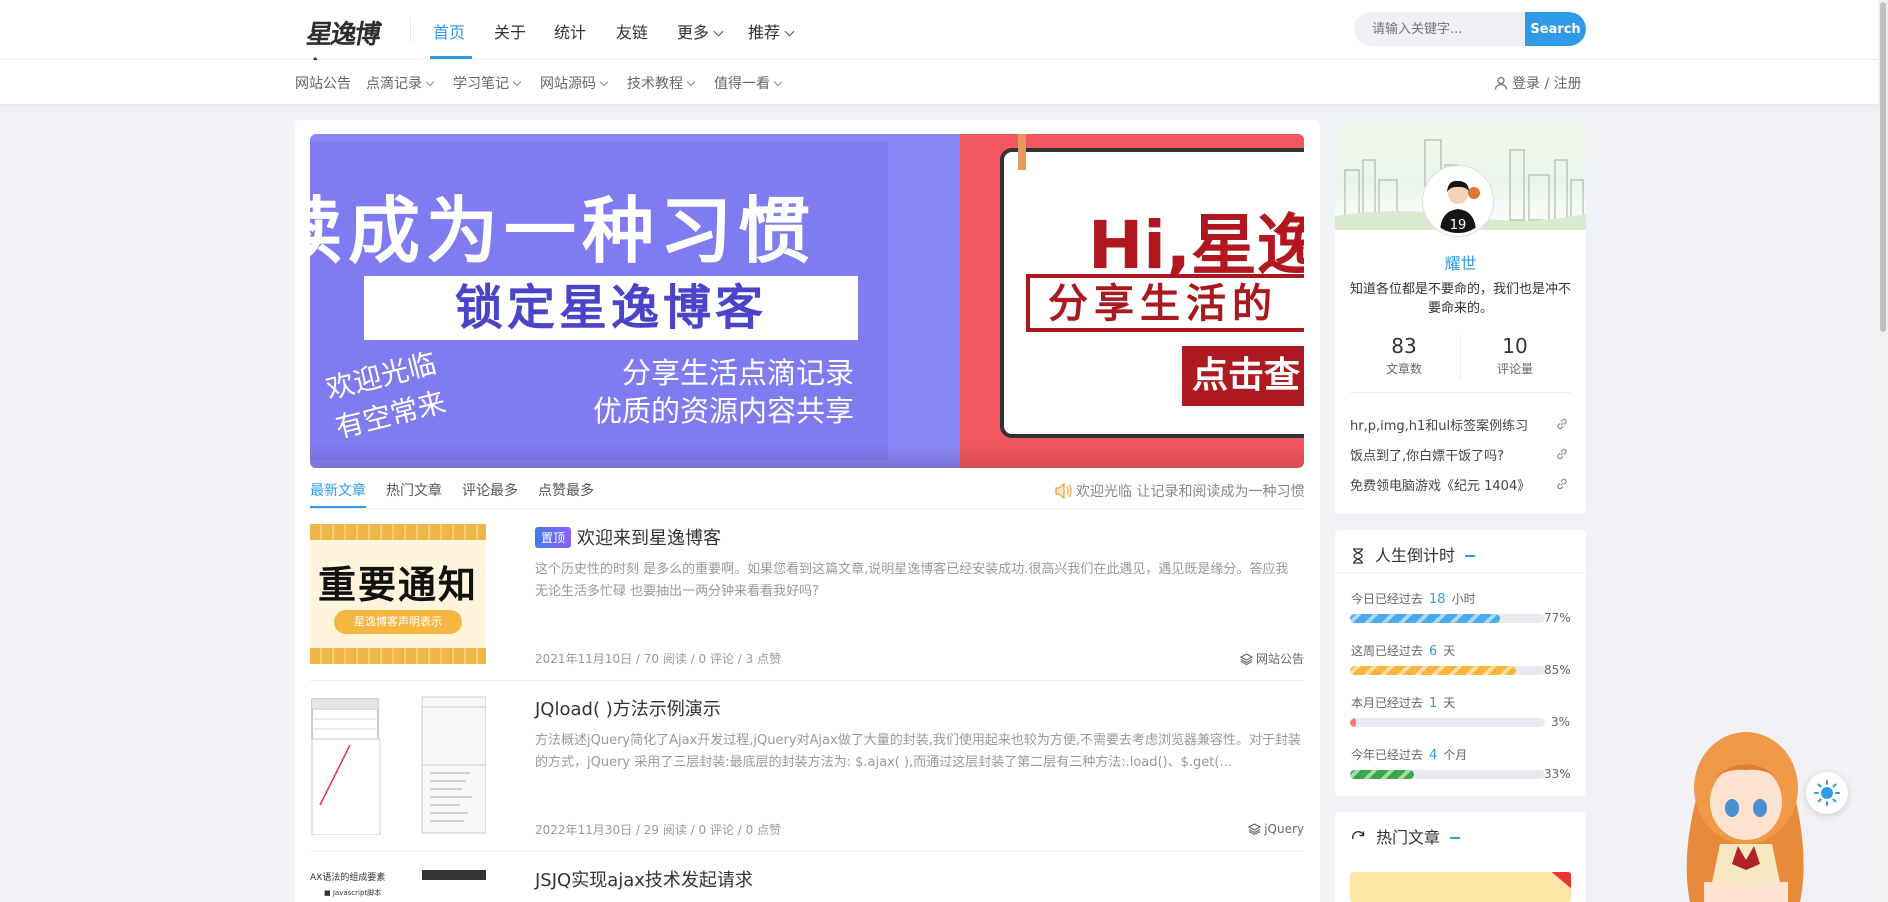 The width and height of the screenshot is (1888, 902). Describe the element at coordinates (1387, 599) in the screenshot. I see `countdown-prefix: 今日已经过去` at that location.